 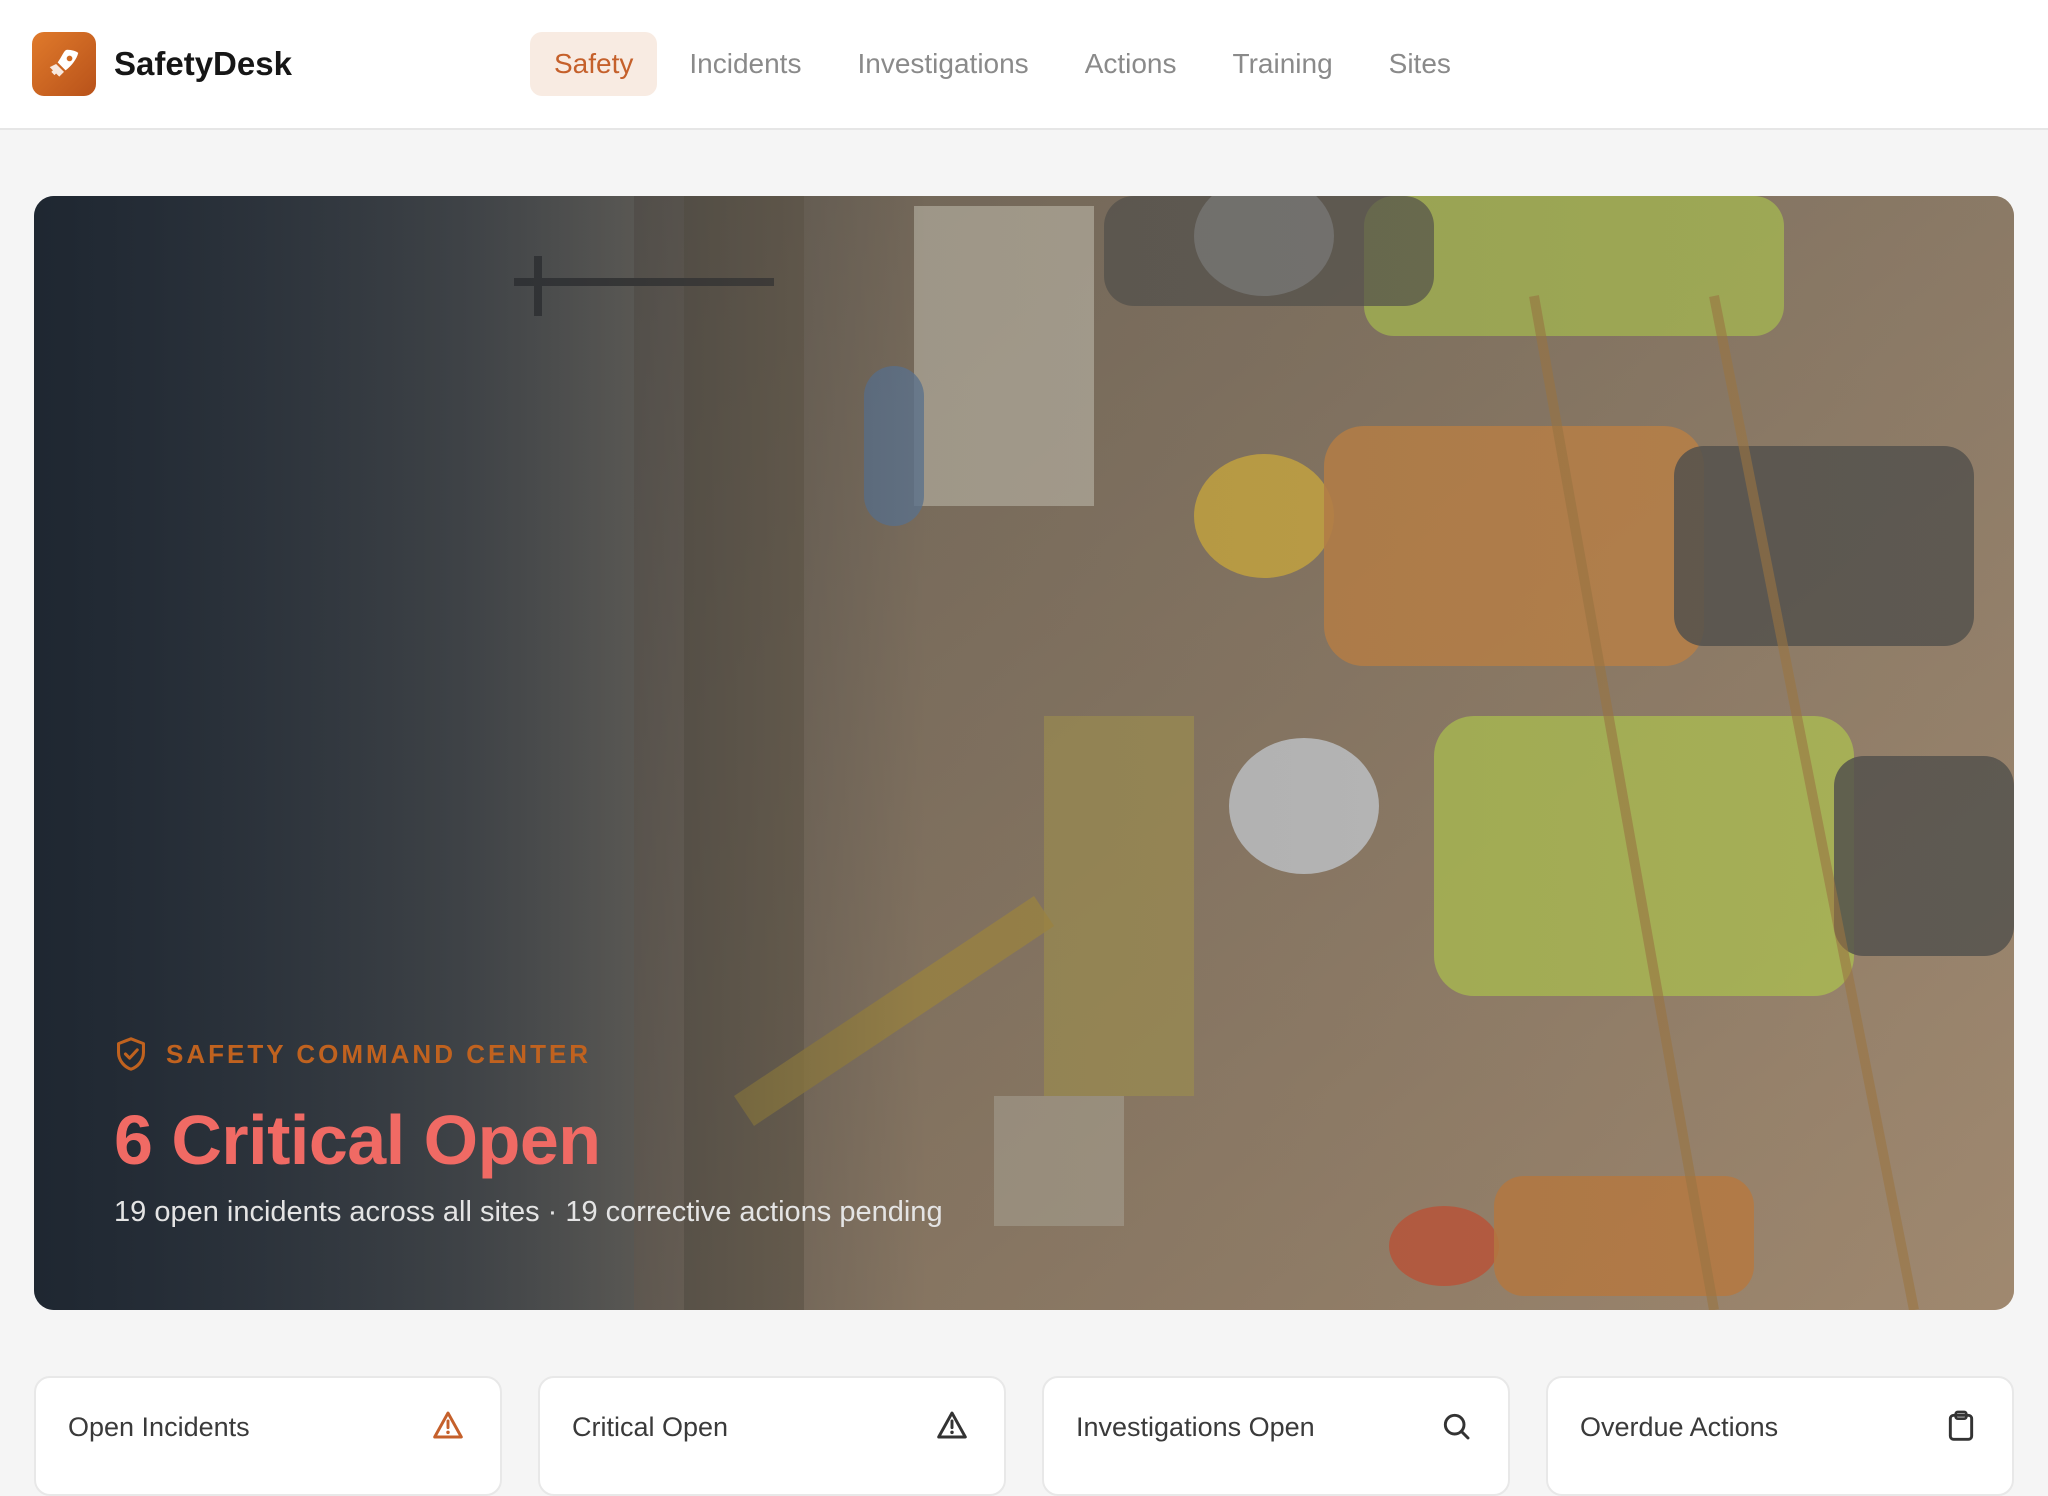 I want to click on kpi-card-investigations-open: Investigations Open, so click(x=1276, y=1436).